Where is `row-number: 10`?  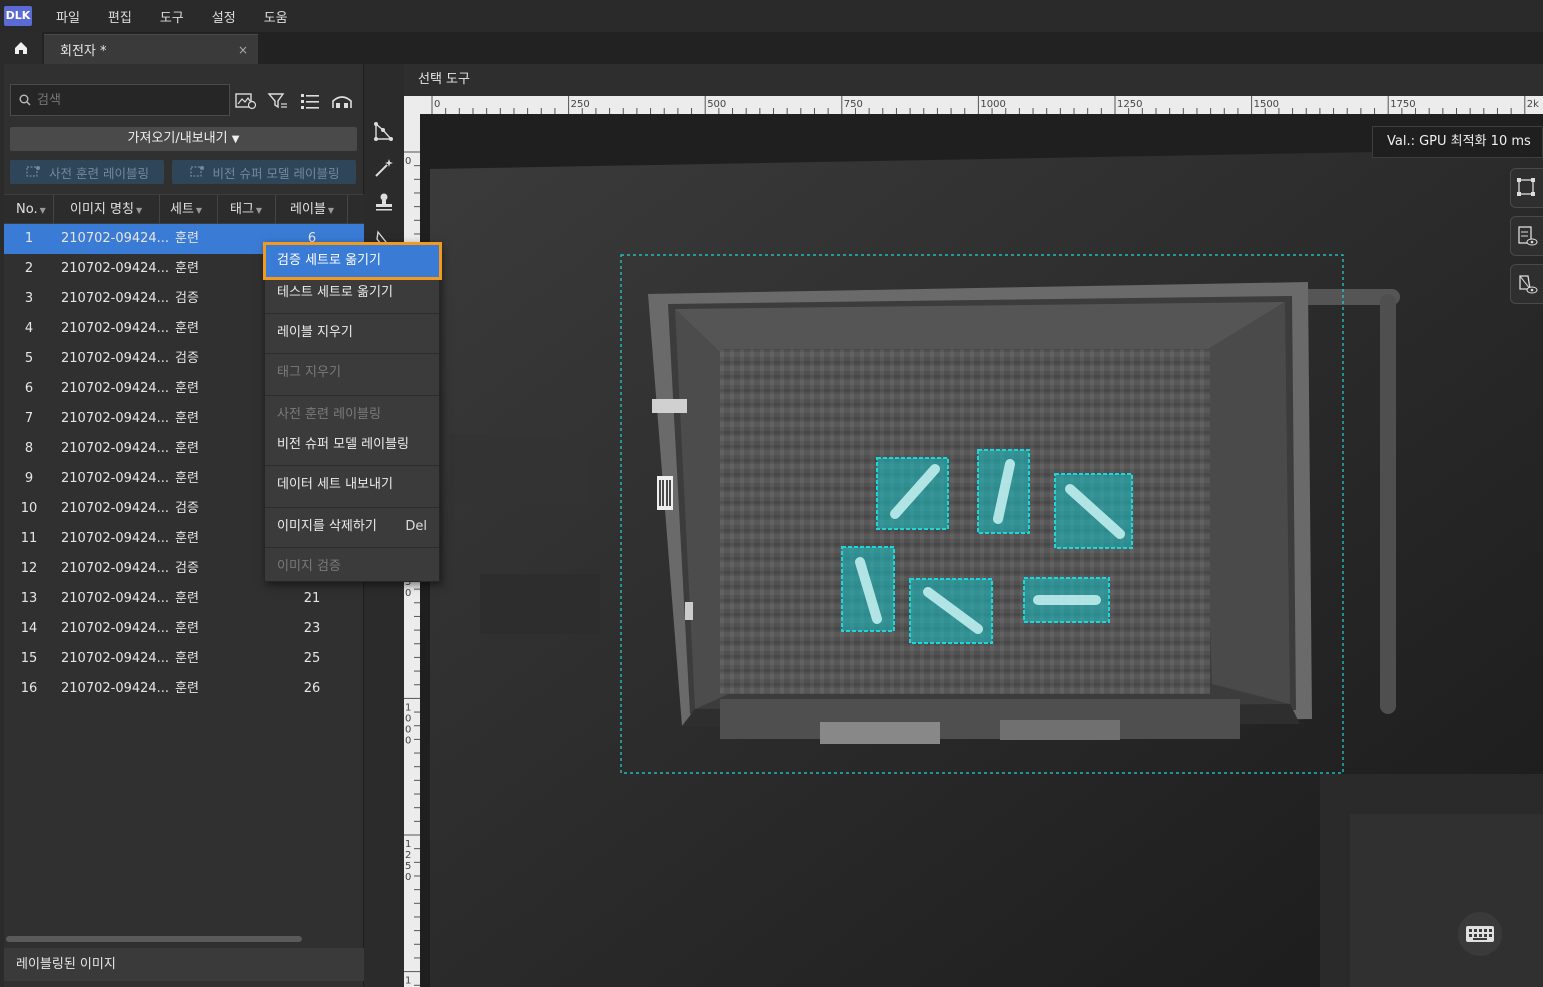
row-number: 10 is located at coordinates (29, 508).